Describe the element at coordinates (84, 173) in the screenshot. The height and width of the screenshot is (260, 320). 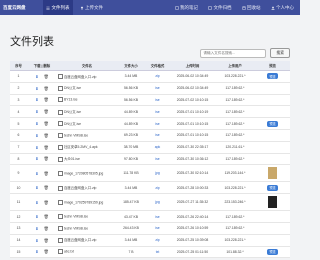
I see `filename-text: image_172080578305.jpg` at that location.